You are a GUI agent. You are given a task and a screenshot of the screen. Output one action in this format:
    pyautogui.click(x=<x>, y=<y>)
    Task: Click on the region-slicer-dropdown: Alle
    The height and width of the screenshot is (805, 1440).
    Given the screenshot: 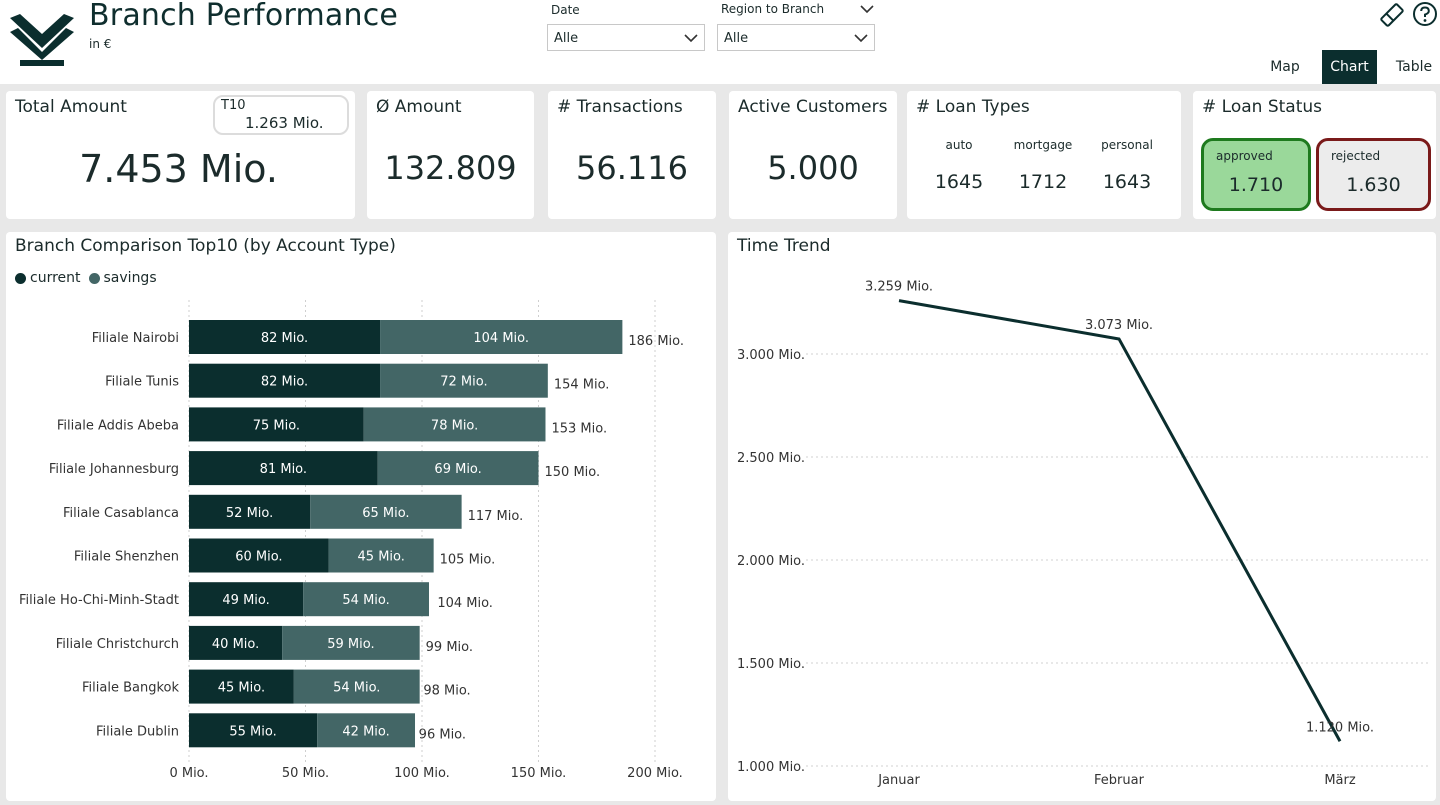 What is the action you would take?
    pyautogui.click(x=796, y=37)
    